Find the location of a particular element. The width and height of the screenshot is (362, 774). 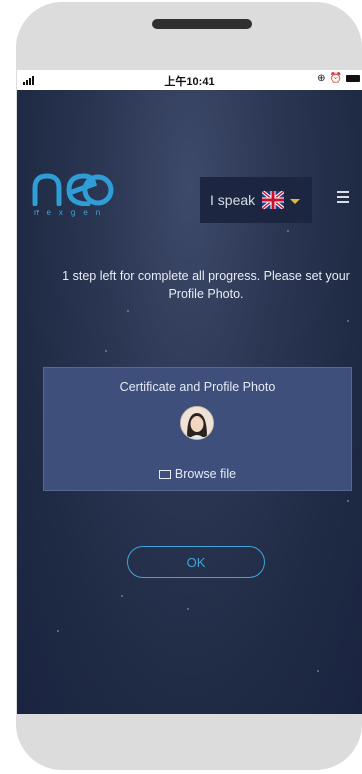

neo-logo: nexgen is located at coordinates (87, 195).